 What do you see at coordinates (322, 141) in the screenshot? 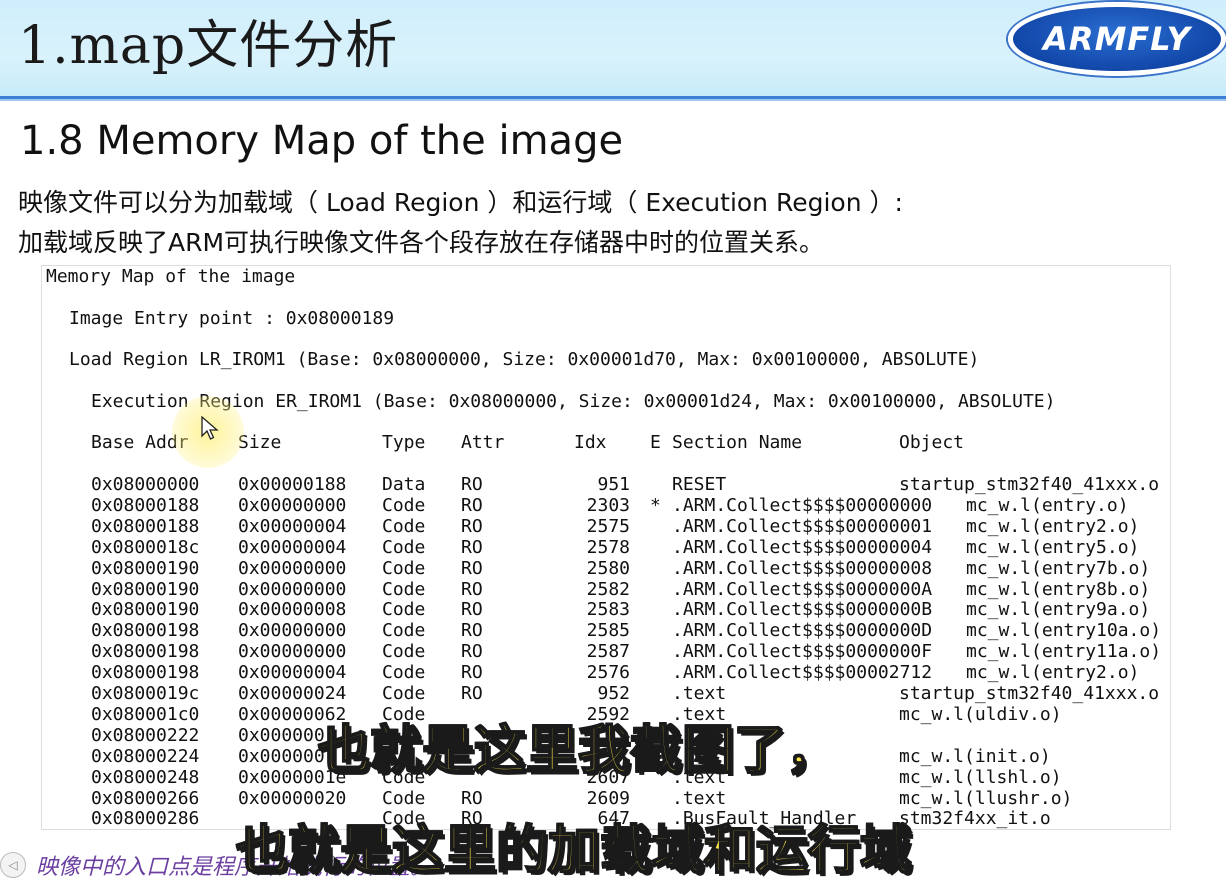
I see `section-heading: 1.8 Memory Map of the image` at bounding box center [322, 141].